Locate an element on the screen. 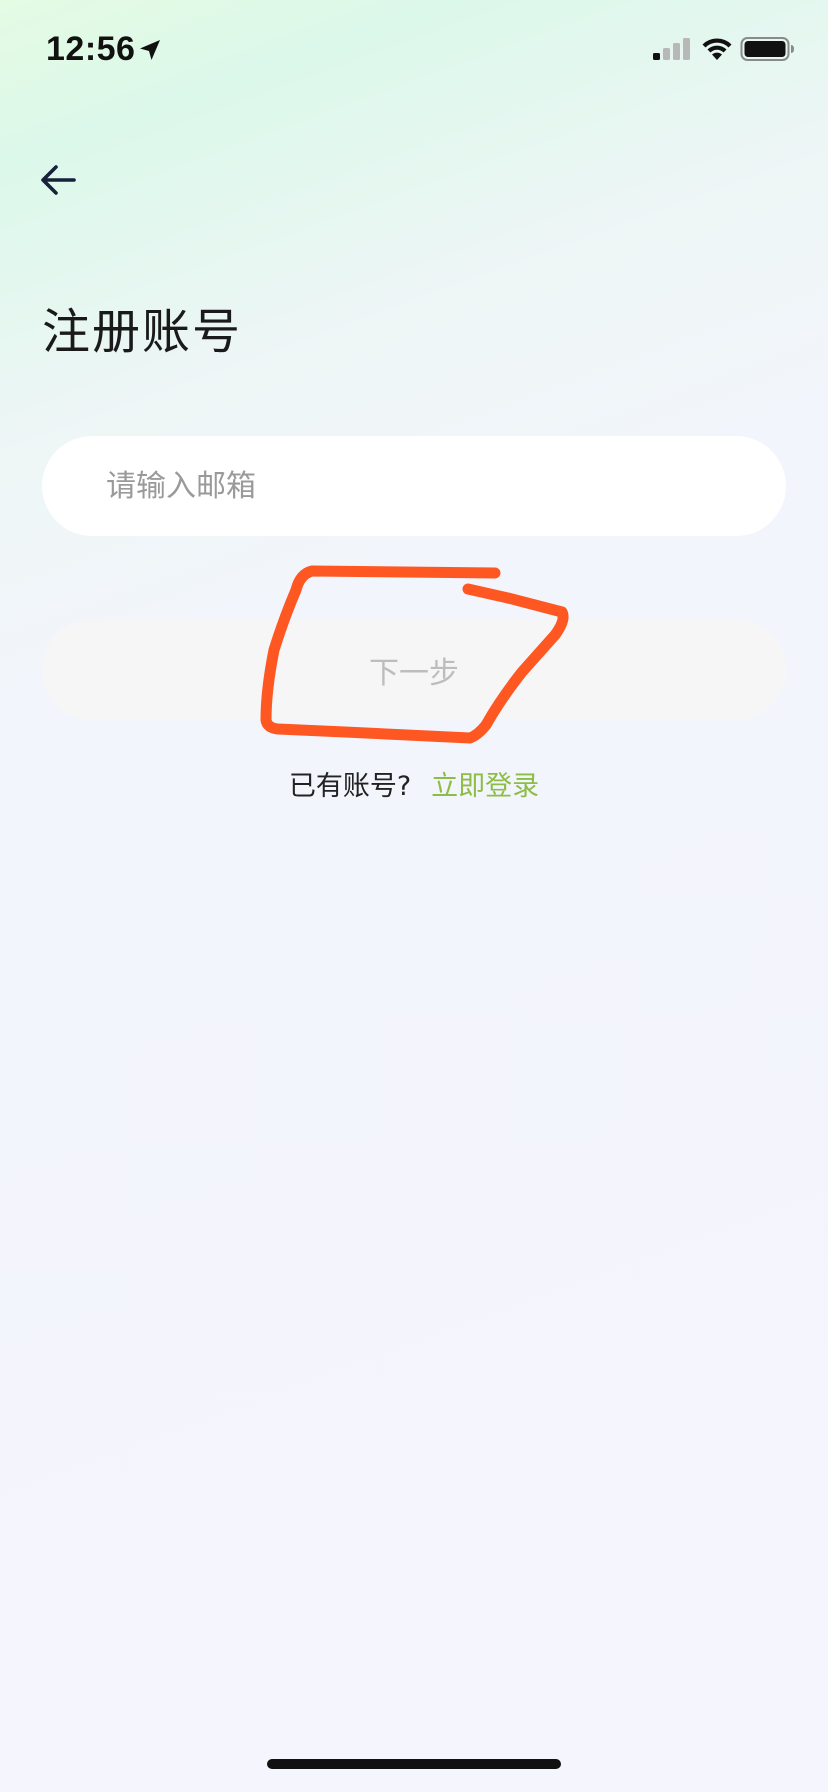  login-link: 立即登录 is located at coordinates (485, 786).